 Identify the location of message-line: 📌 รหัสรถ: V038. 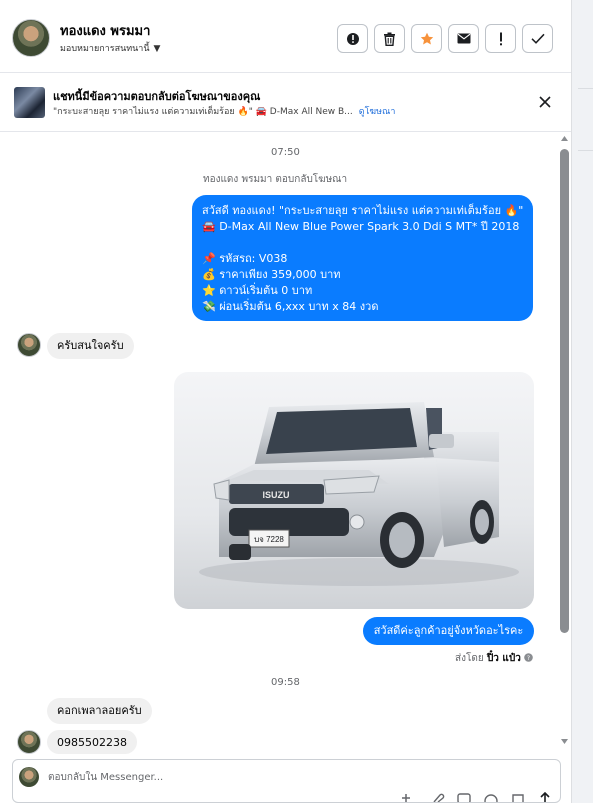
(245, 258).